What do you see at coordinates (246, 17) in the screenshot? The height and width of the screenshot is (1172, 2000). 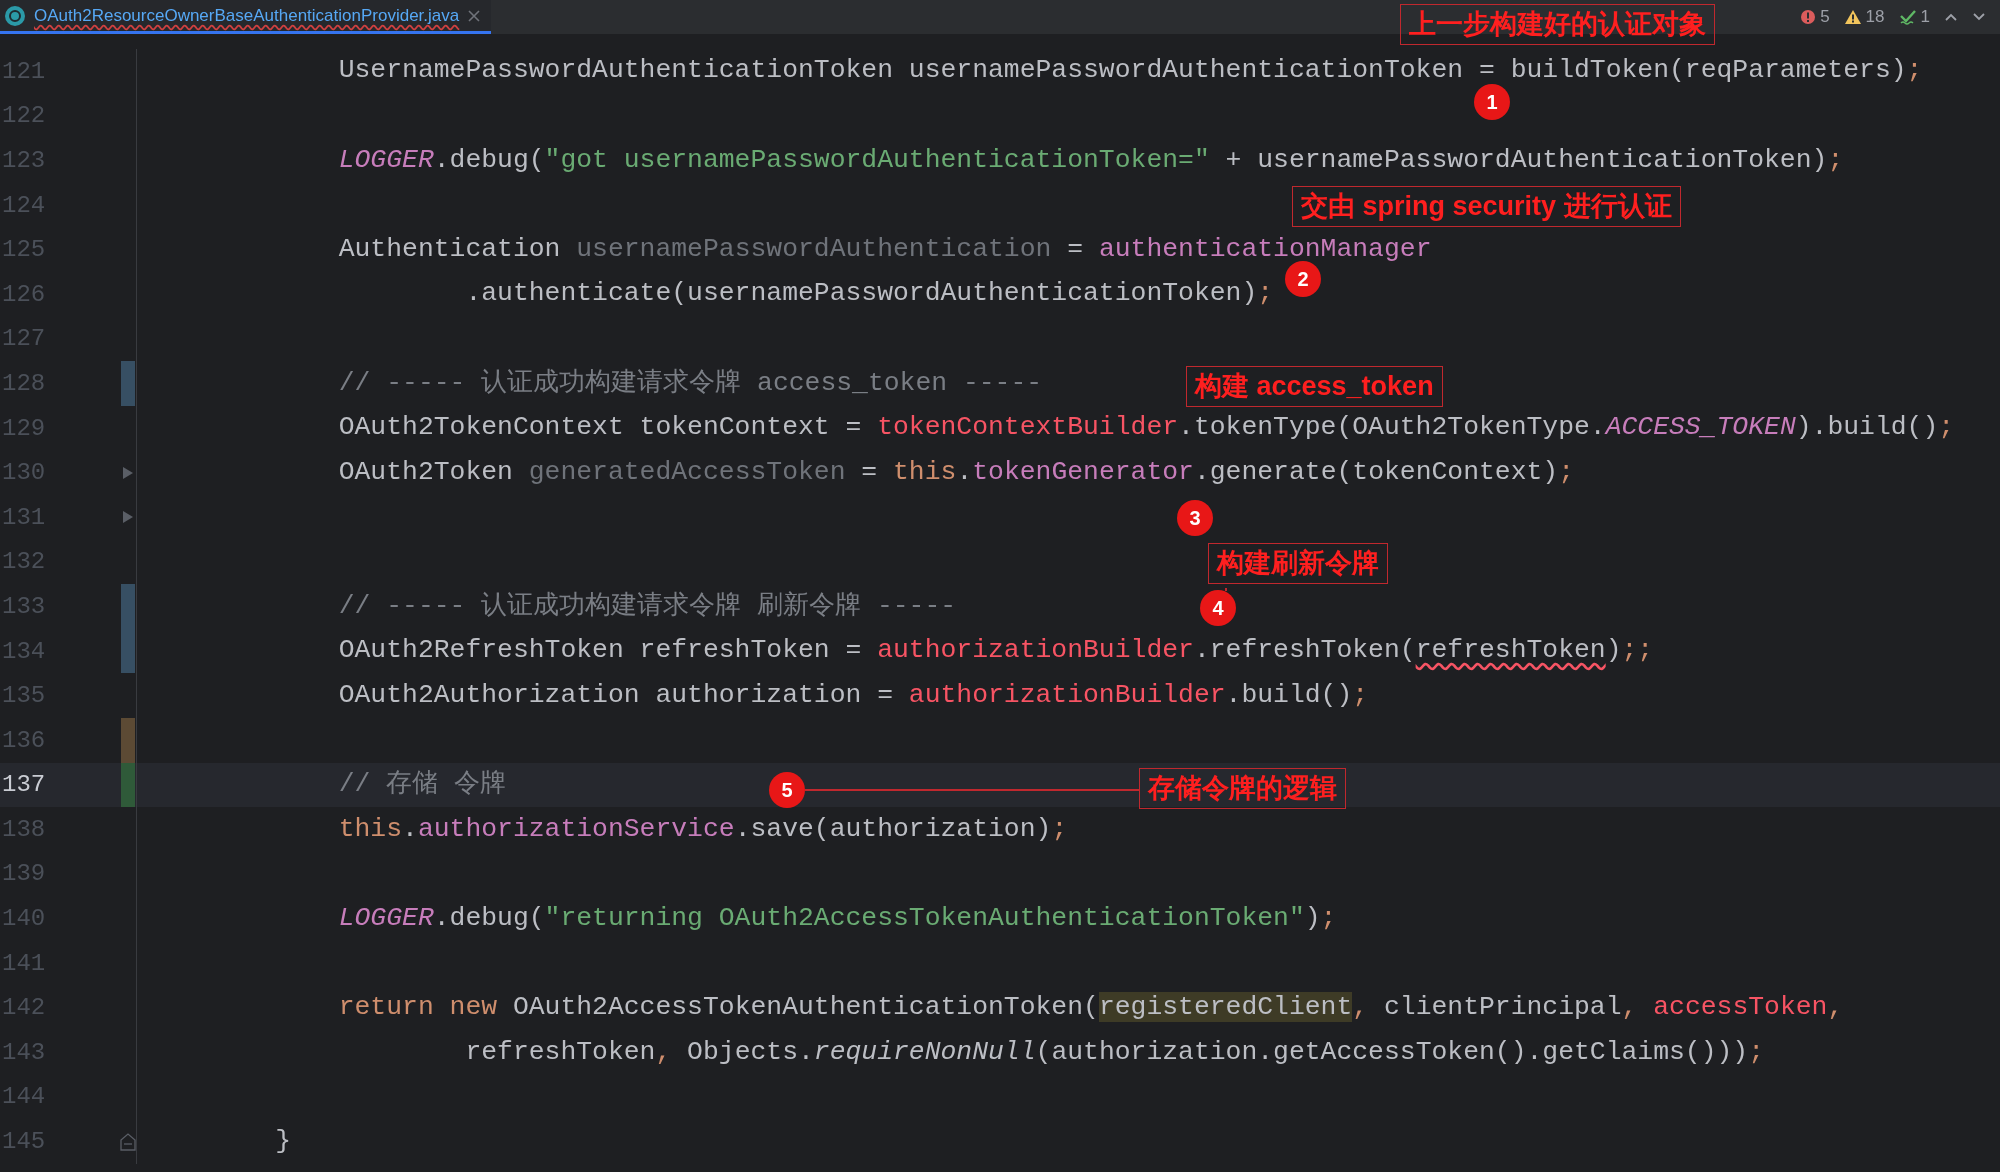 I see `file-tab: OAuth2ResourceOwnerBaseAuthenticationProvider.java` at bounding box center [246, 17].